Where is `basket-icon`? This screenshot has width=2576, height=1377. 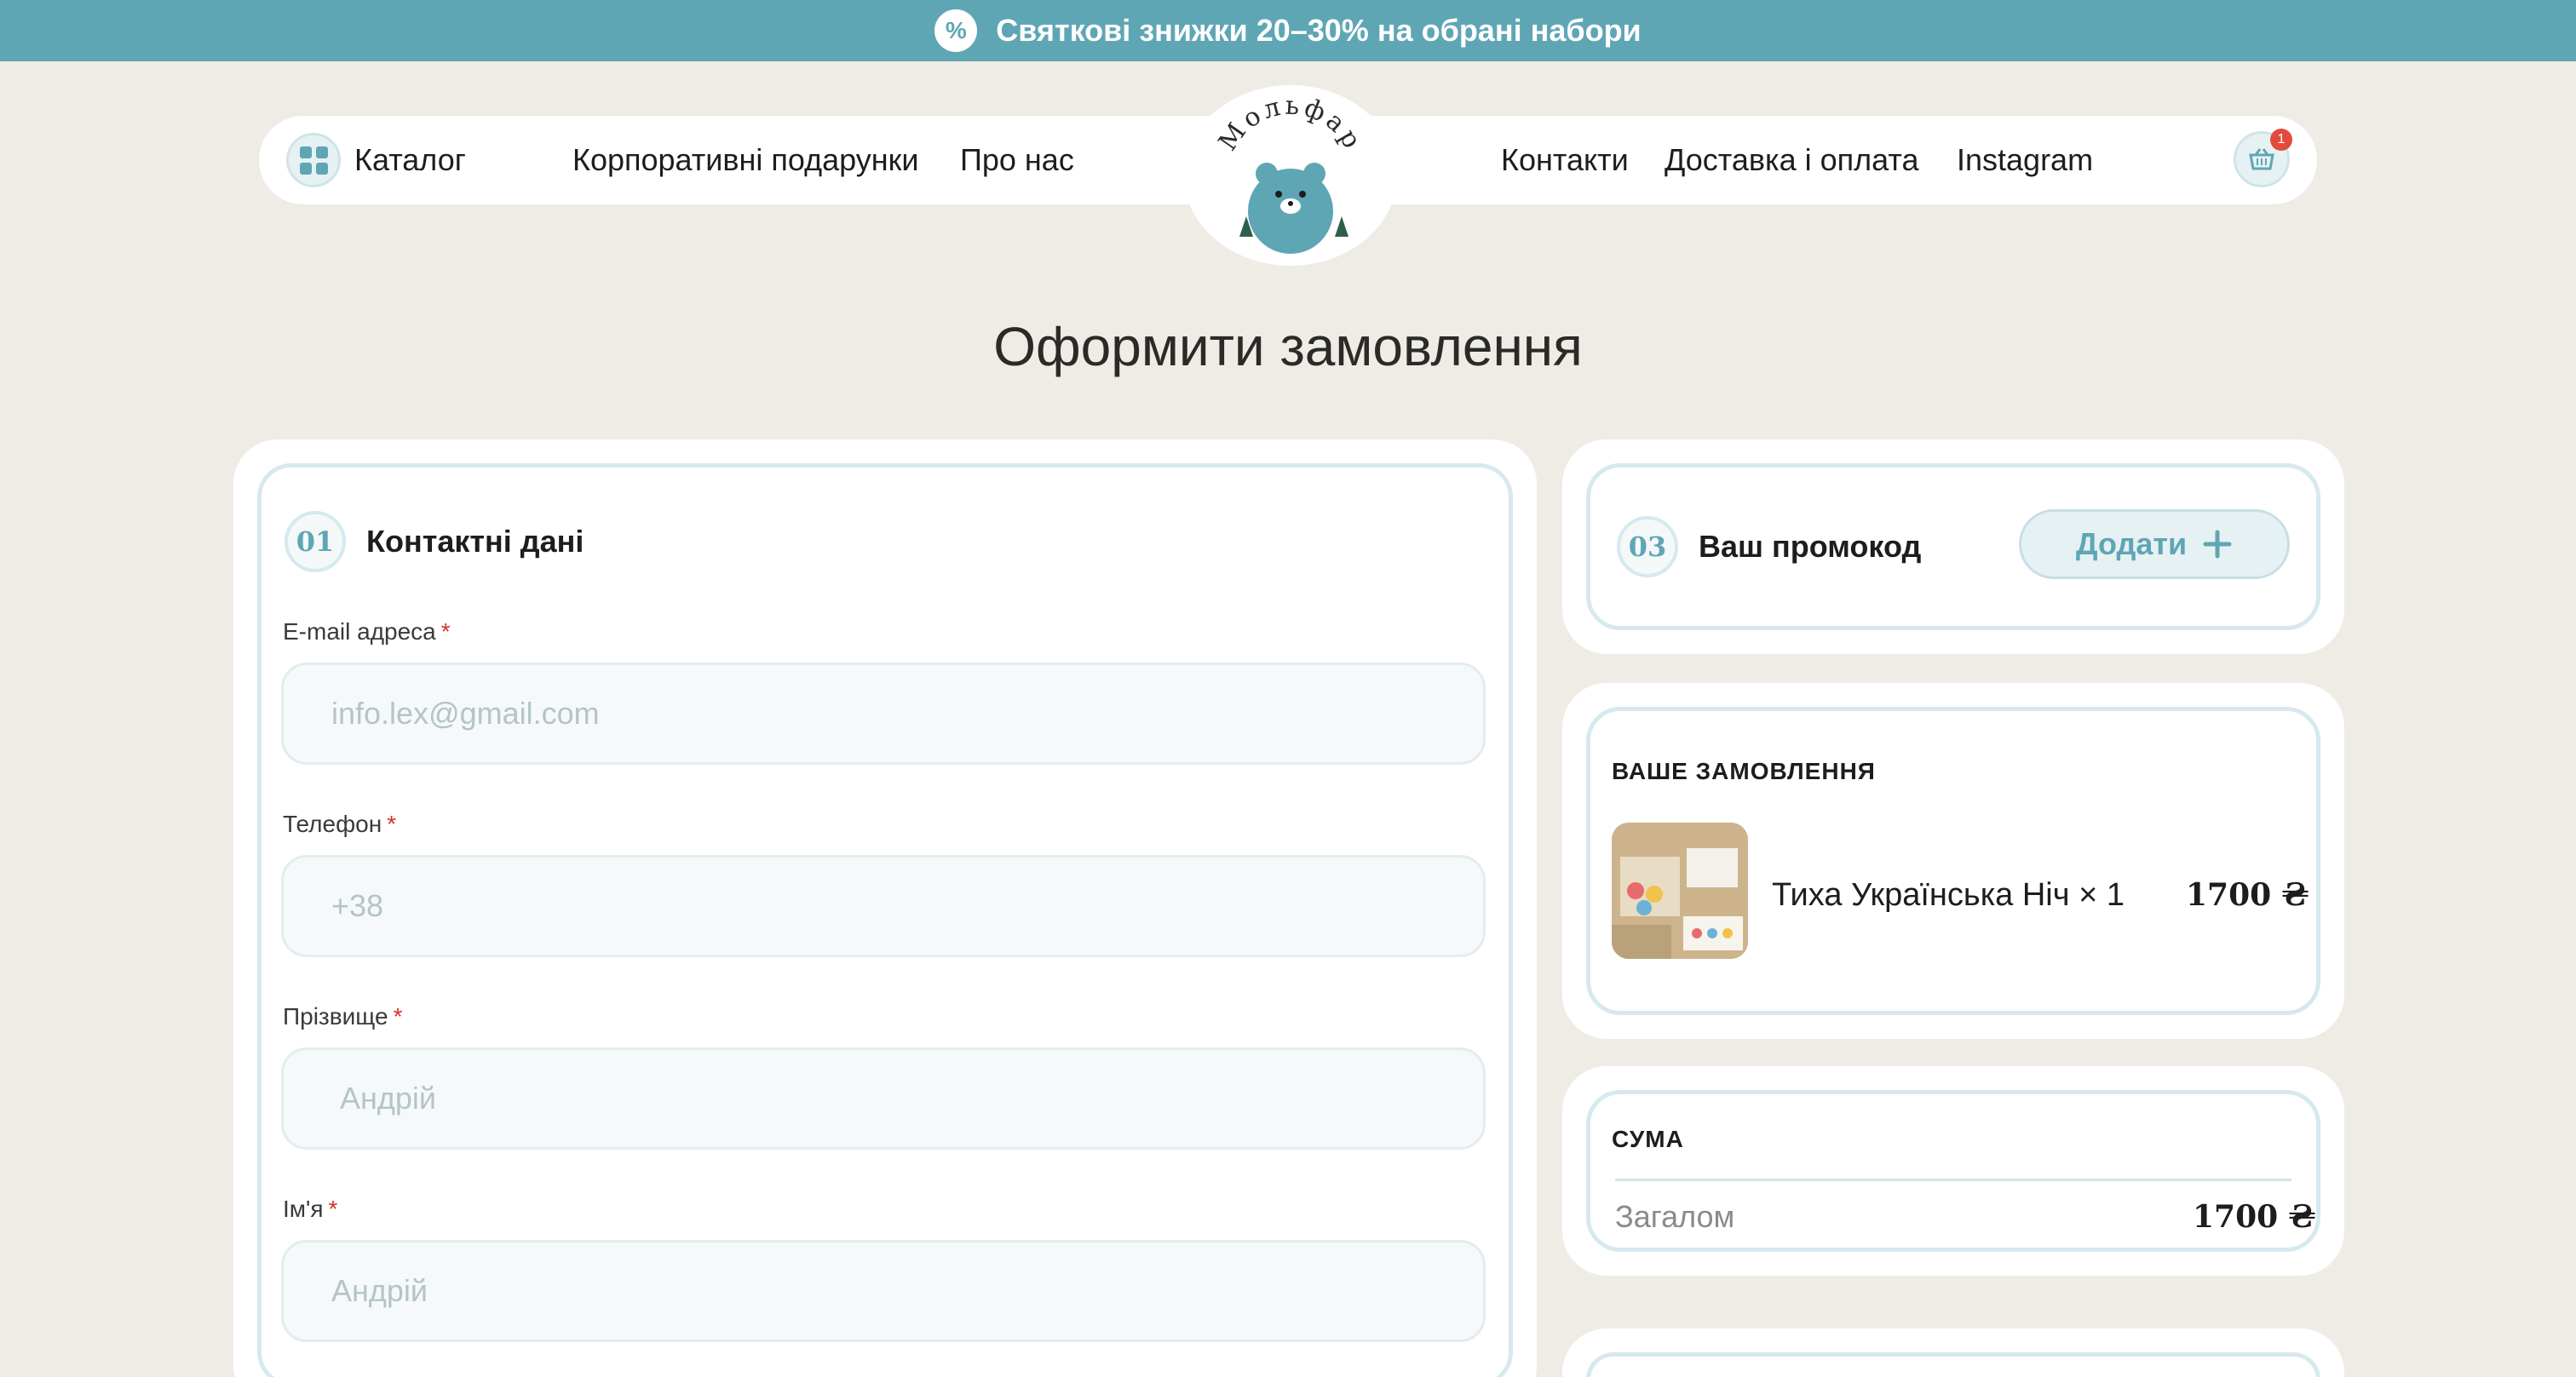 basket-icon is located at coordinates (2261, 159).